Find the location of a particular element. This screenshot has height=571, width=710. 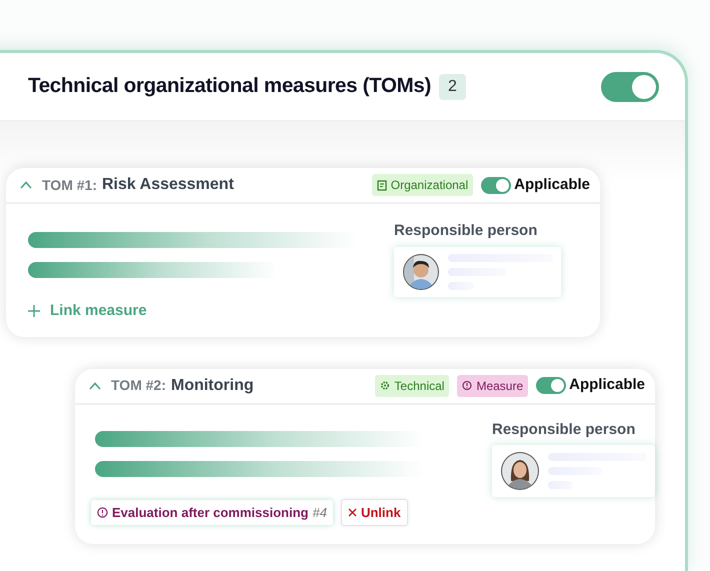

unlink-button: Unlink is located at coordinates (374, 512).